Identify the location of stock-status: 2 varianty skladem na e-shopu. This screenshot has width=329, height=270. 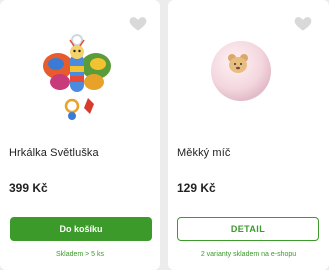
(248, 254).